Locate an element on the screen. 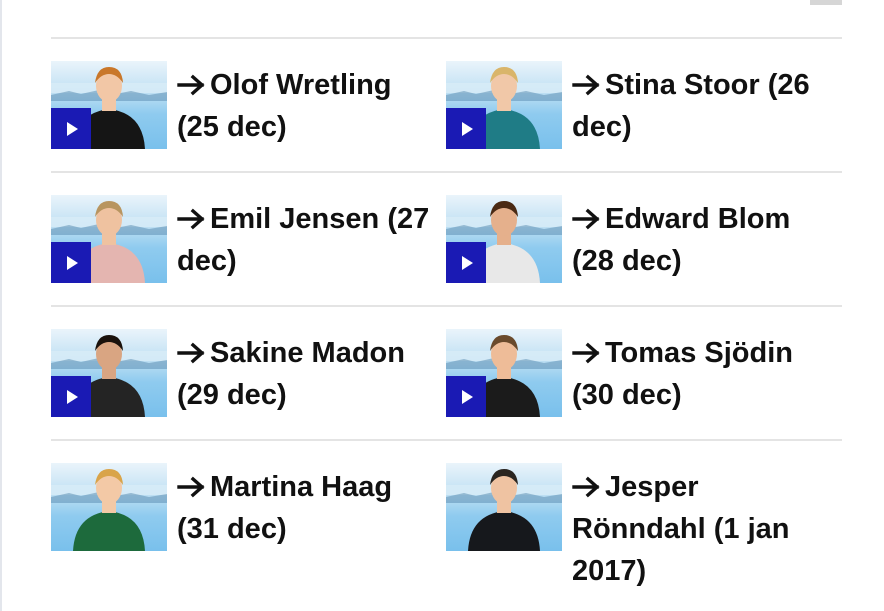 Image resolution: width=884 pixels, height=611 pixels. episode-title: Sakine Madon (29 dec) is located at coordinates (306, 374).